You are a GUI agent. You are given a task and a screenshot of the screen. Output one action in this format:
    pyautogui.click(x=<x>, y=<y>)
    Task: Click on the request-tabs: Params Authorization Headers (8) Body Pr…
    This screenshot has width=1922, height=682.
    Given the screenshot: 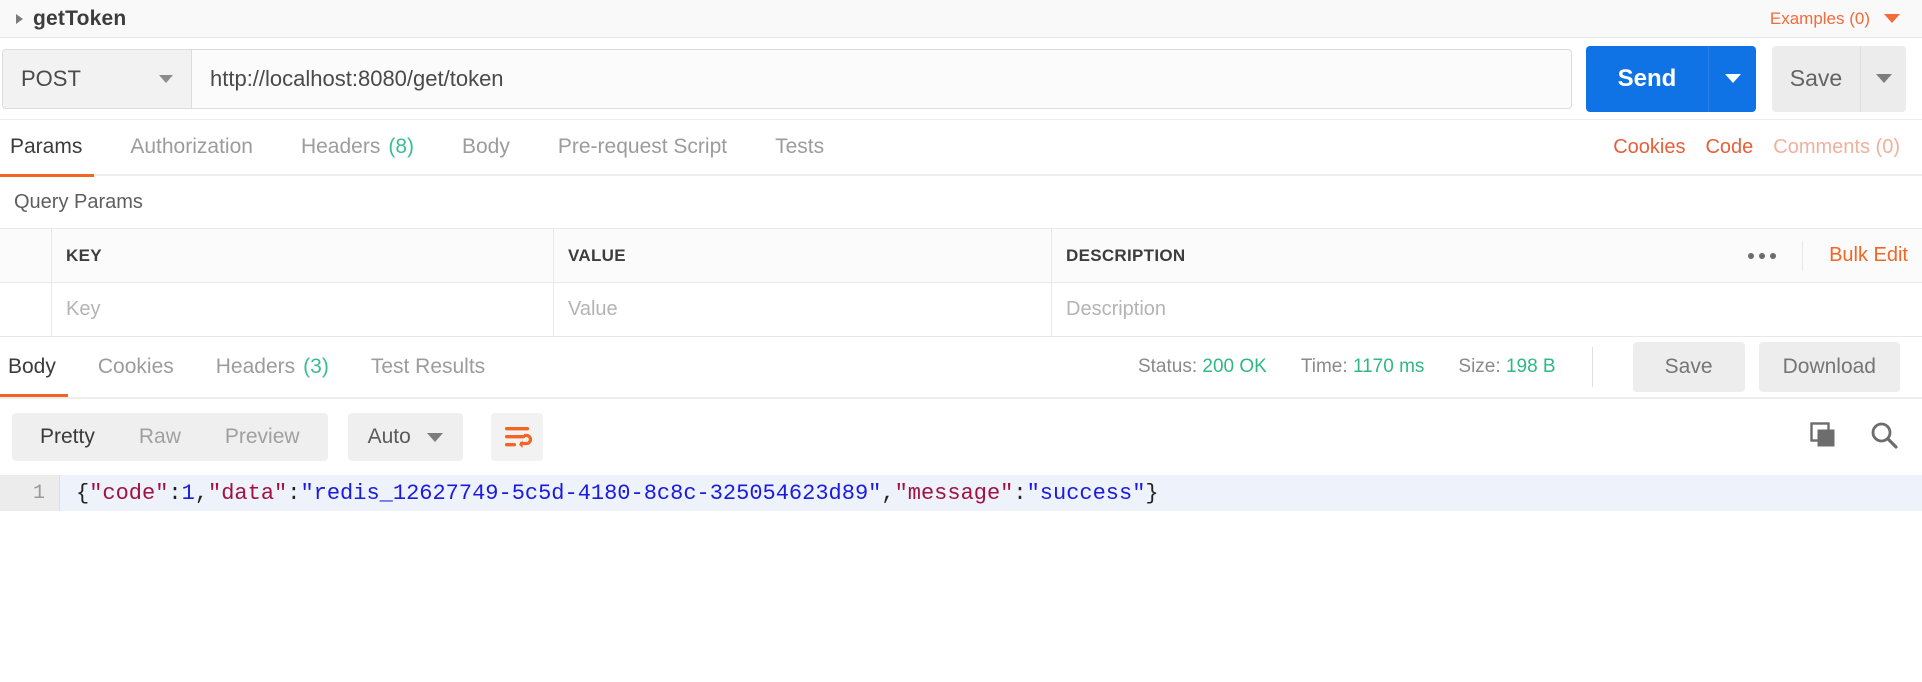 What is the action you would take?
    pyautogui.click(x=961, y=148)
    